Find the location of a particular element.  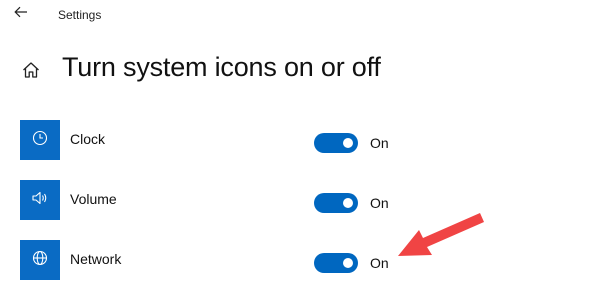

clock-icon-tile is located at coordinates (40, 140).